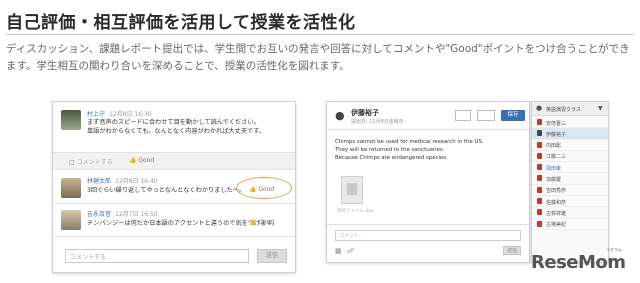 This screenshot has height=283, width=640. What do you see at coordinates (570, 224) in the screenshot?
I see `list-item: 古場美紀` at bounding box center [570, 224].